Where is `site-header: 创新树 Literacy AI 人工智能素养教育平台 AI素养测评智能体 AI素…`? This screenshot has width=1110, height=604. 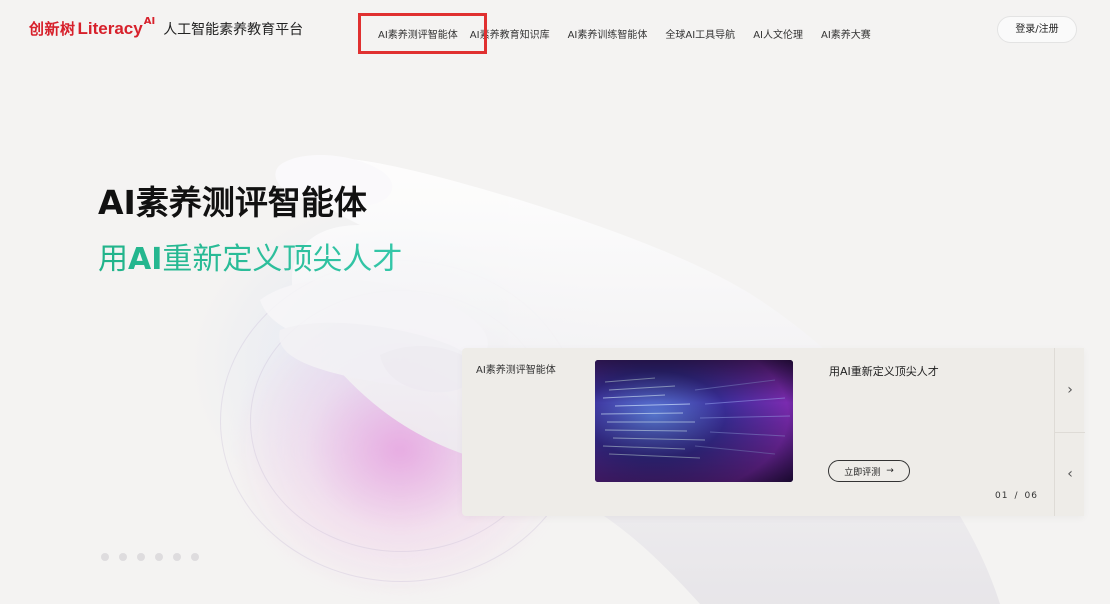
site-header: 创新树 Literacy AI 人工智能素养教育平台 AI素养测评智能体 AI素… is located at coordinates (555, 30).